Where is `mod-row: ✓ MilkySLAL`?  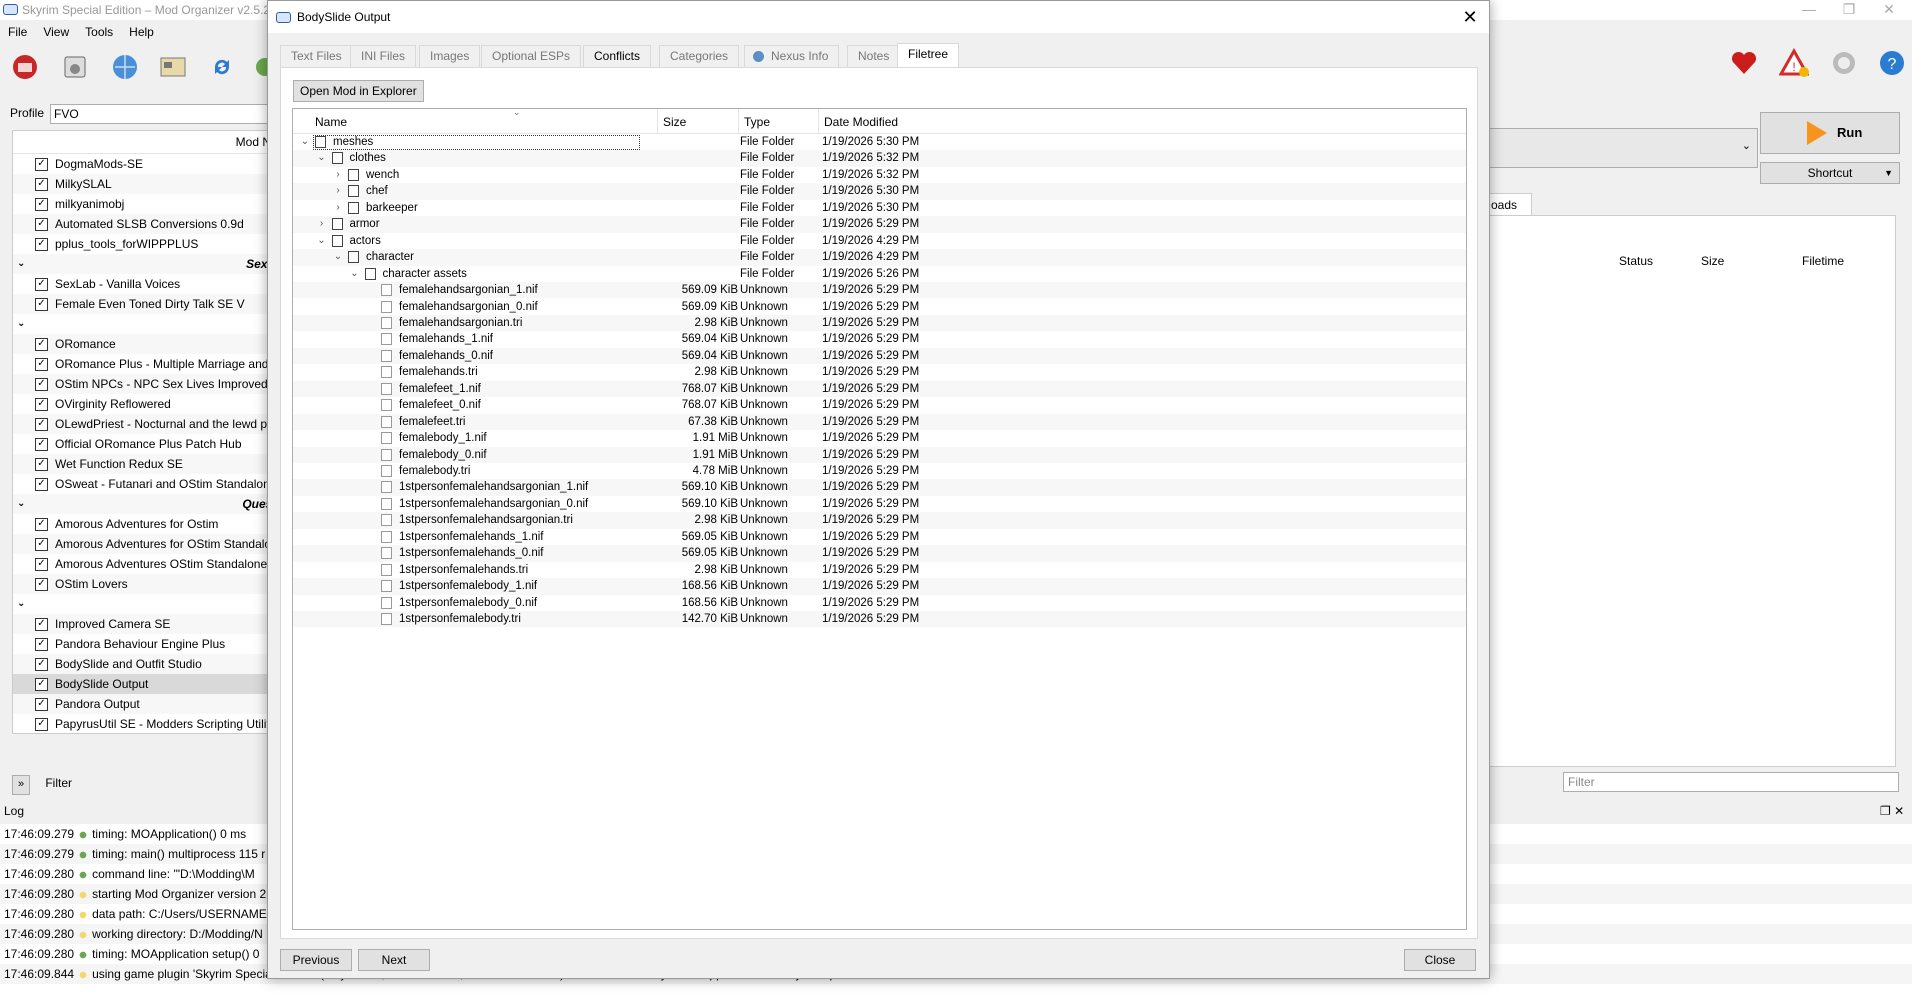
mod-row: ✓ MilkySLAL is located at coordinates (142, 184).